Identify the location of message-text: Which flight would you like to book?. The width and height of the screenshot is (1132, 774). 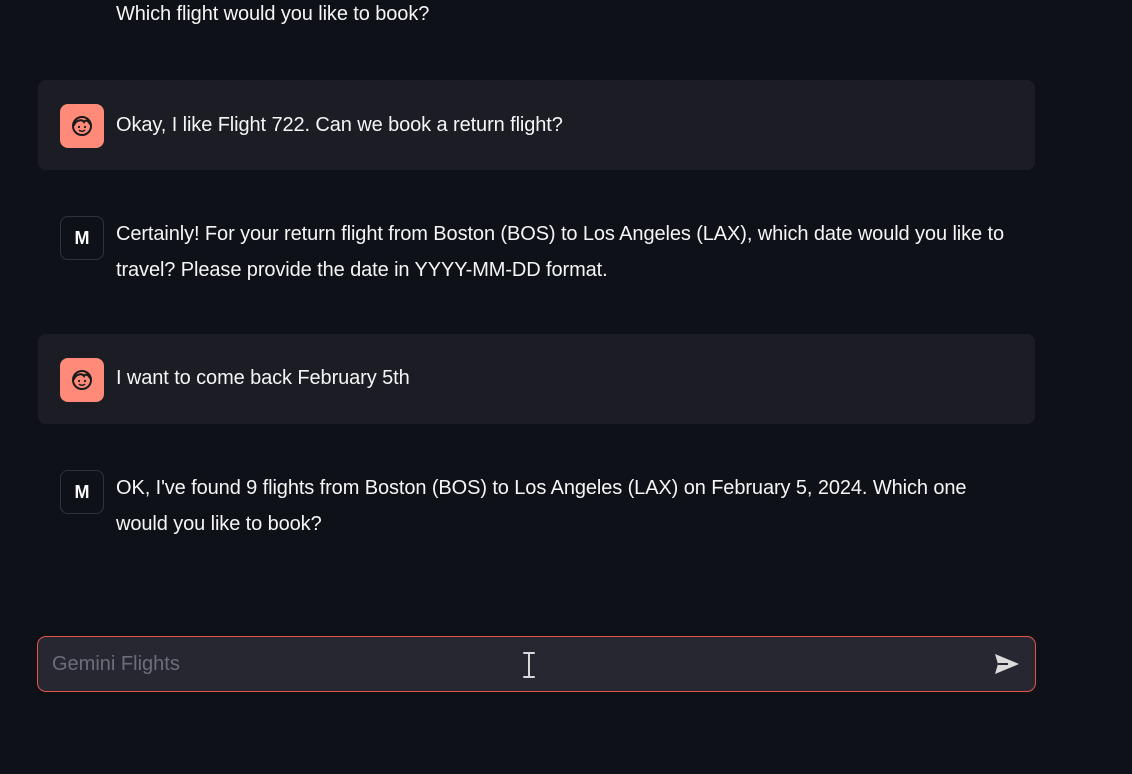
(273, 14).